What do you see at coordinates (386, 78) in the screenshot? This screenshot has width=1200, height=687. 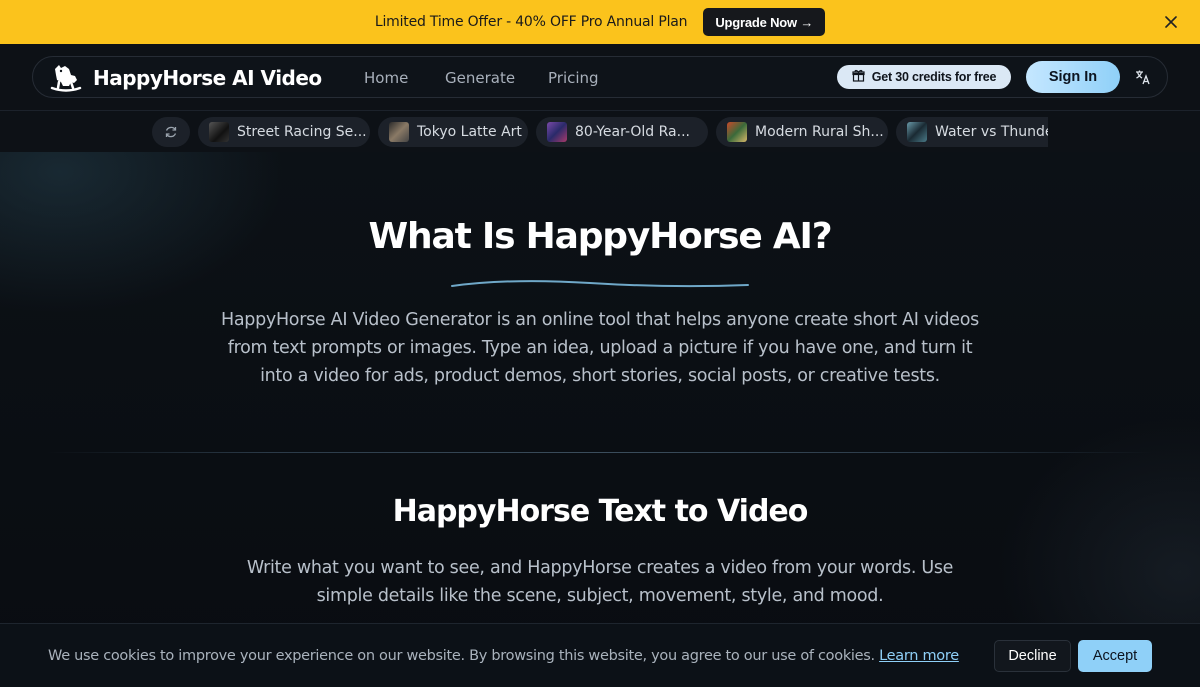 I see `nav-home: Home` at bounding box center [386, 78].